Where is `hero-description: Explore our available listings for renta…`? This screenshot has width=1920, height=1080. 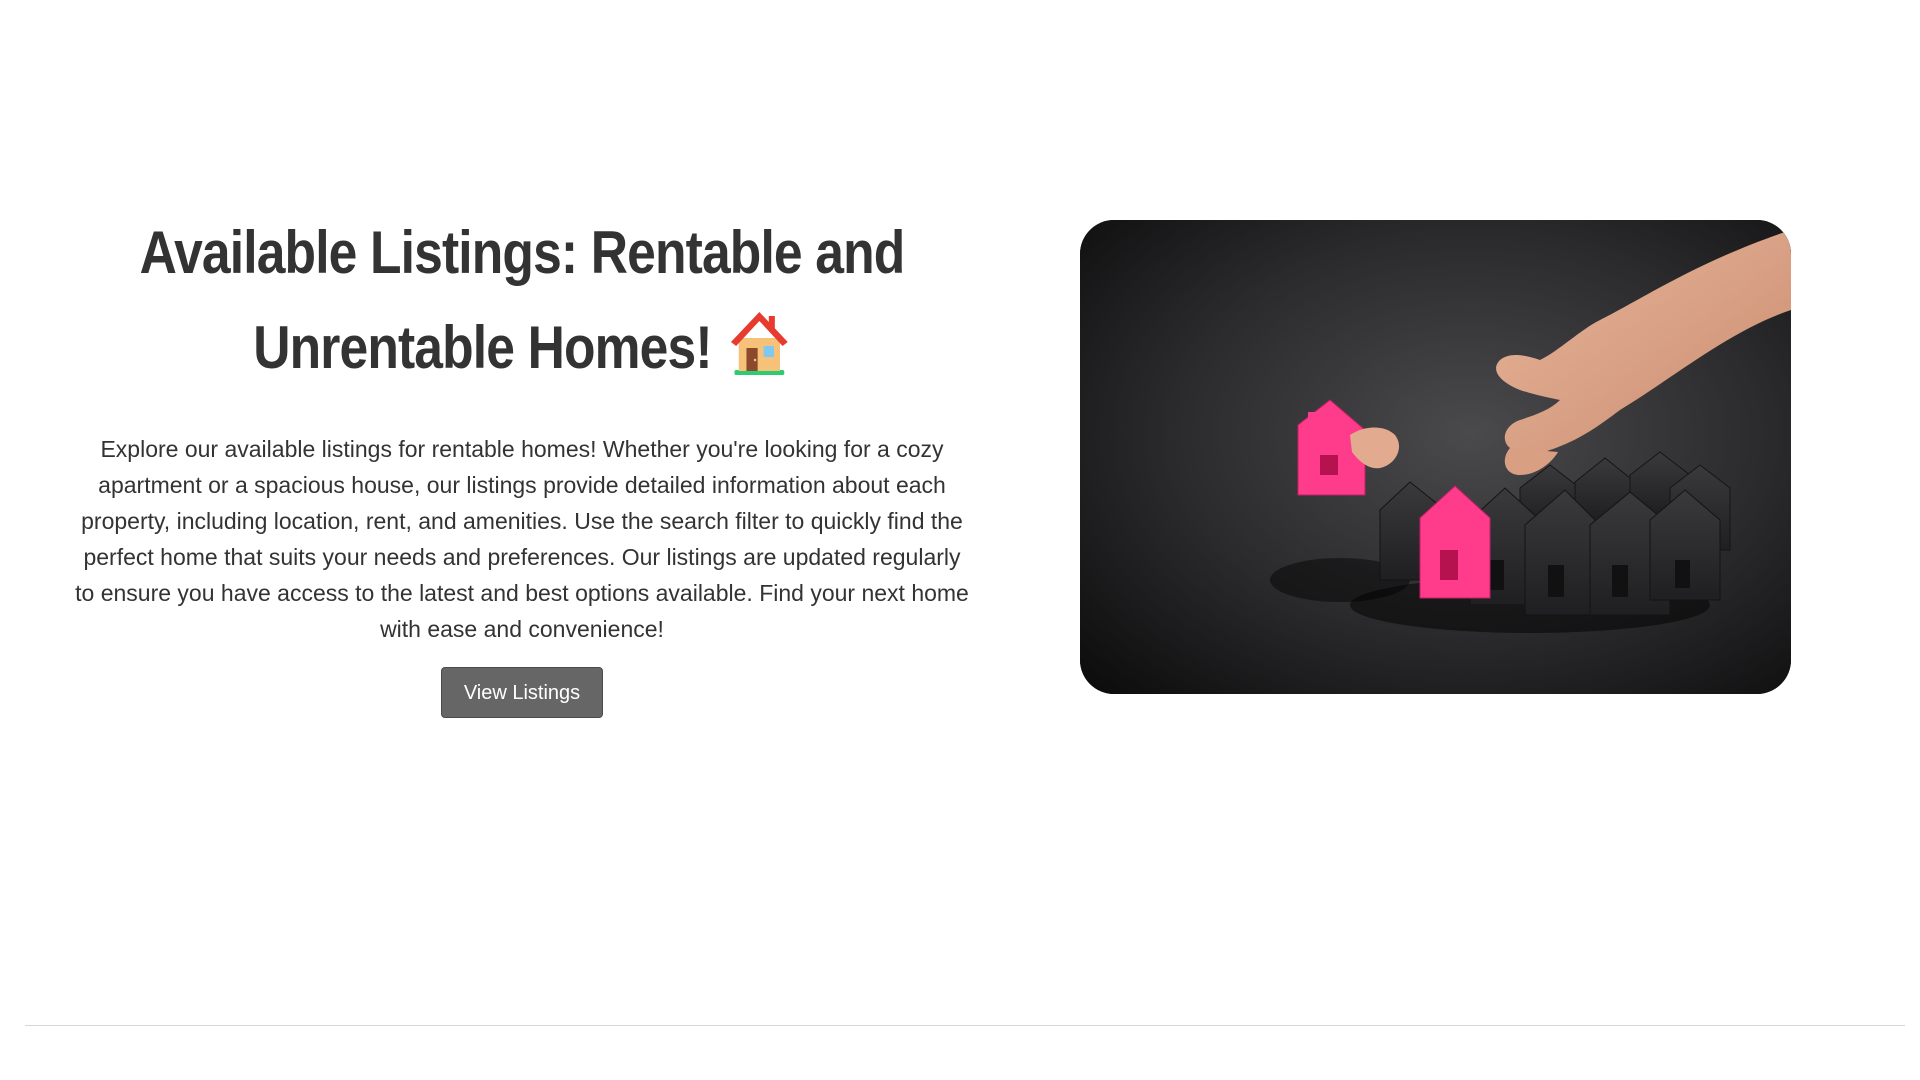 hero-description: Explore our available listings for renta… is located at coordinates (522, 539).